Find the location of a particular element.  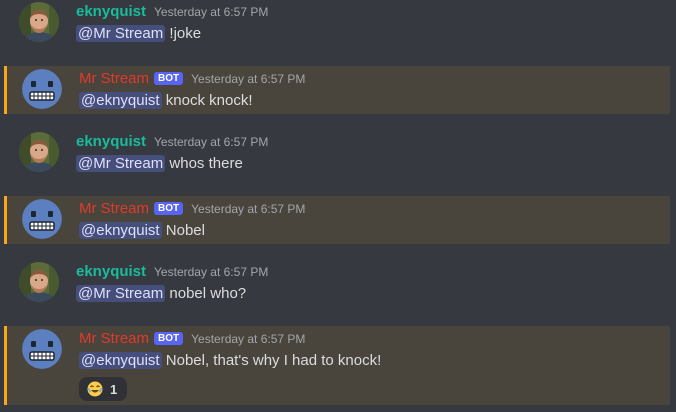

reaction-count: 1 is located at coordinates (114, 389).